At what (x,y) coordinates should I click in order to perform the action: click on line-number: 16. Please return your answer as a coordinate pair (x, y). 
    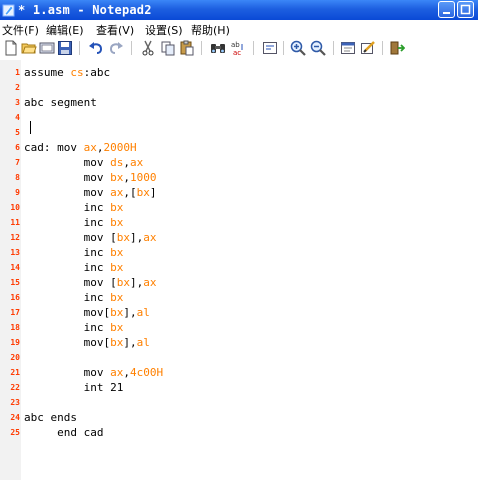
    Looking at the image, I should click on (15, 297).